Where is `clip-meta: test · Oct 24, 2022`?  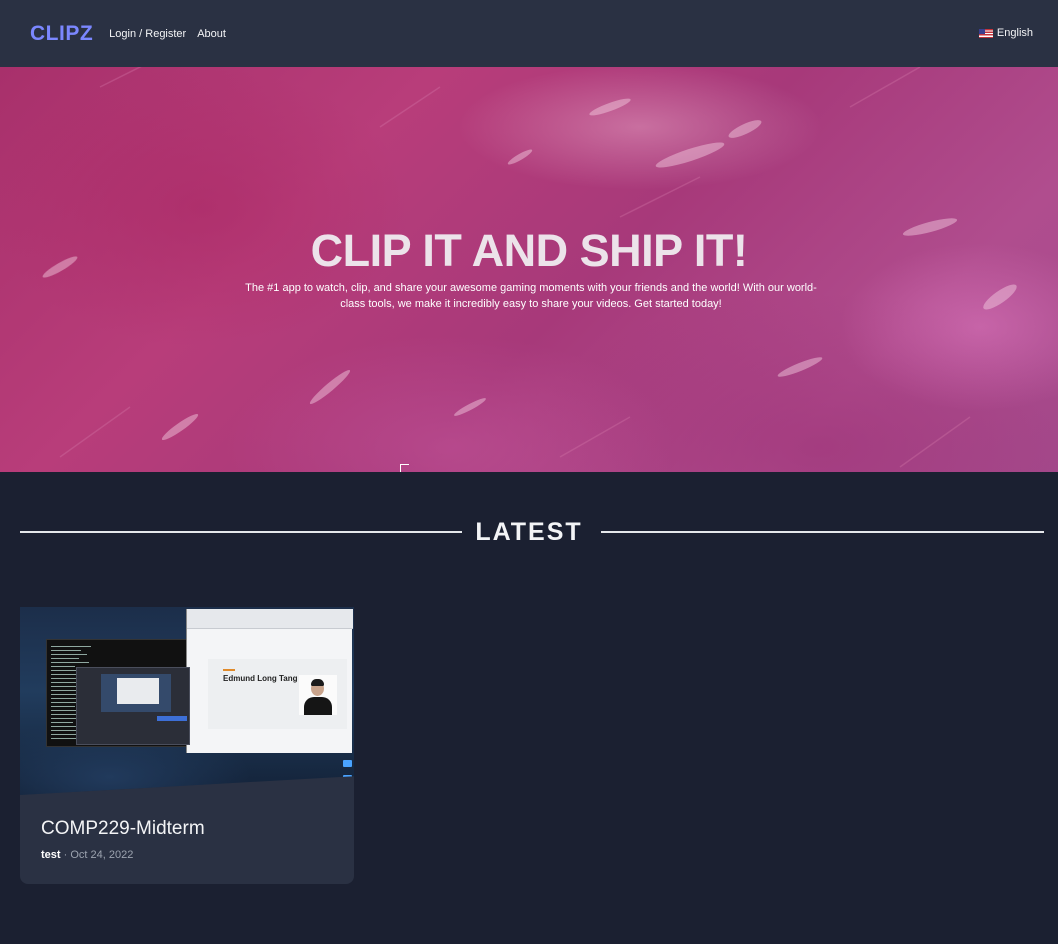
clip-meta: test · Oct 24, 2022 is located at coordinates (87, 855).